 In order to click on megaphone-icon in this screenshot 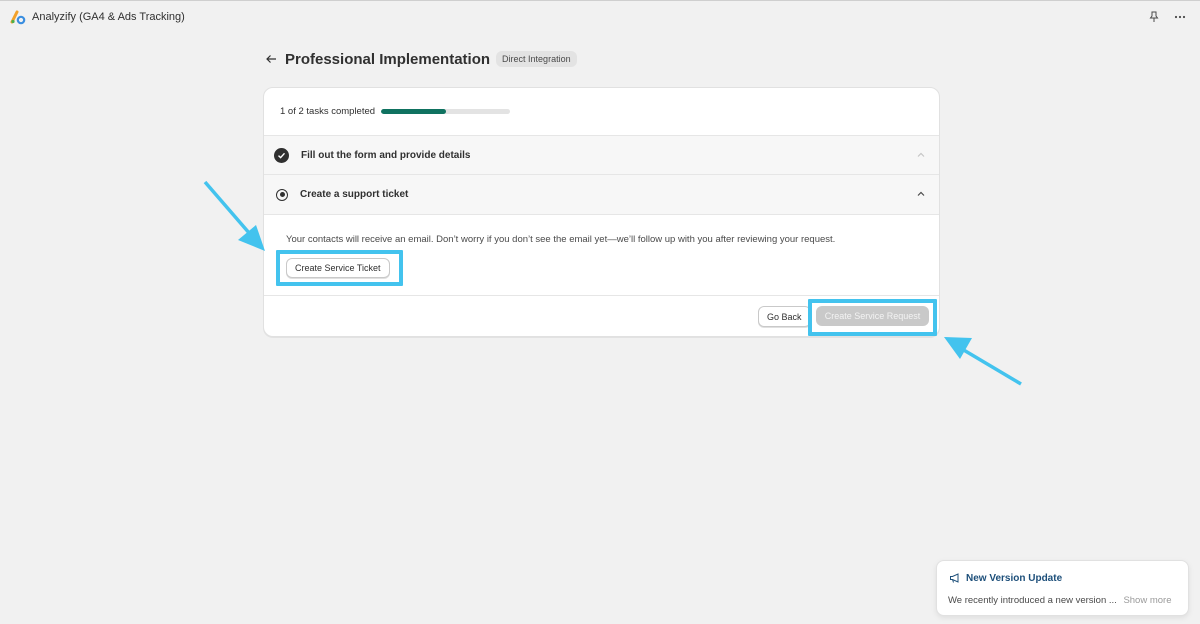, I will do `click(954, 578)`.